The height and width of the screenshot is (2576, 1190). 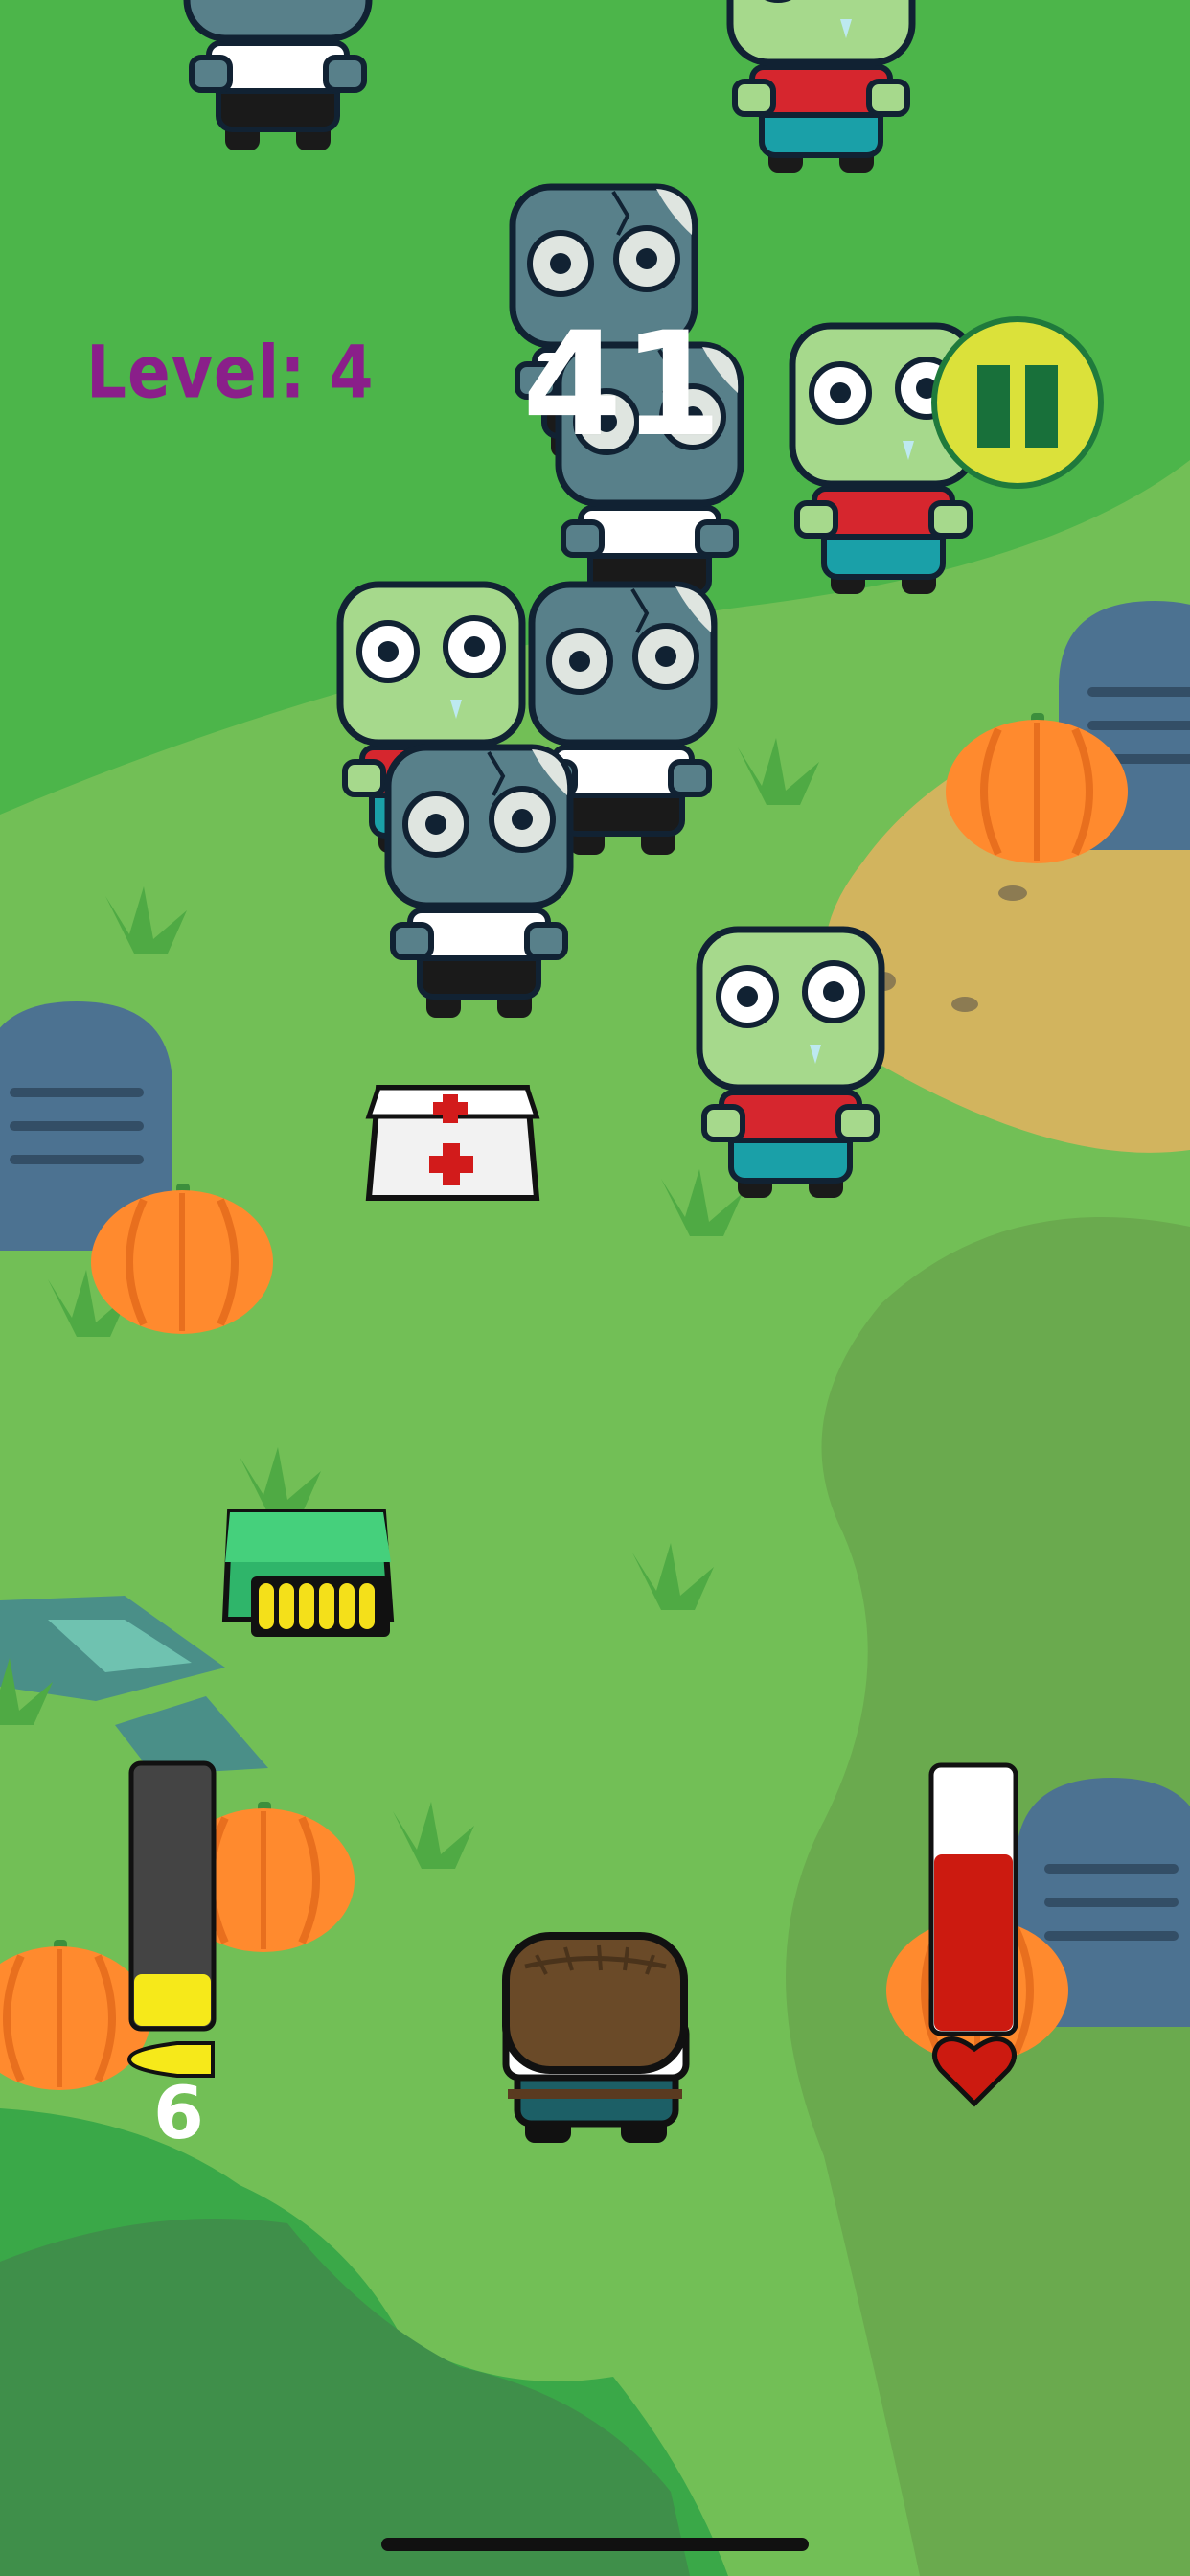 I want to click on pause-button, so click(x=1017, y=402).